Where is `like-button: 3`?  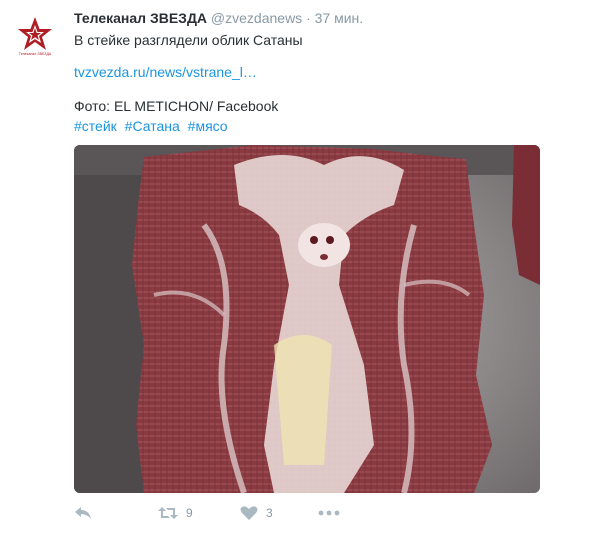
like-button: 3 is located at coordinates (256, 513).